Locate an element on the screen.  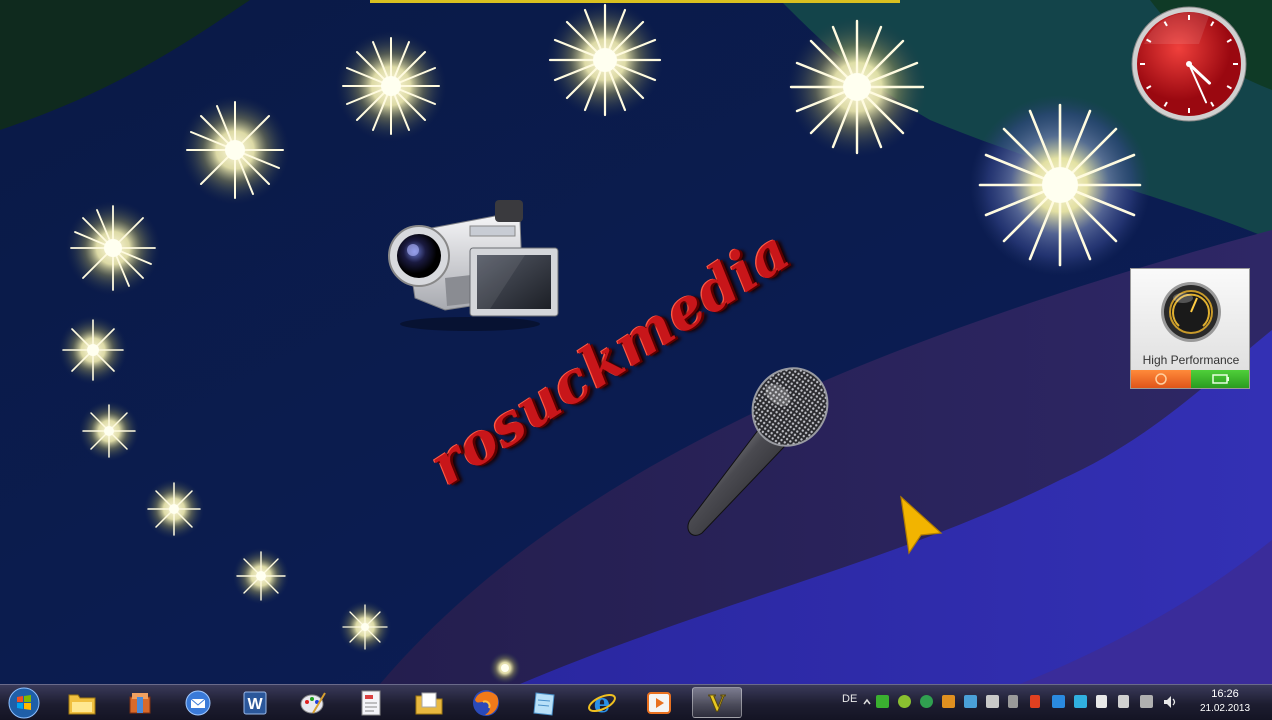
taskbar-file is located at coordinates (429, 702).